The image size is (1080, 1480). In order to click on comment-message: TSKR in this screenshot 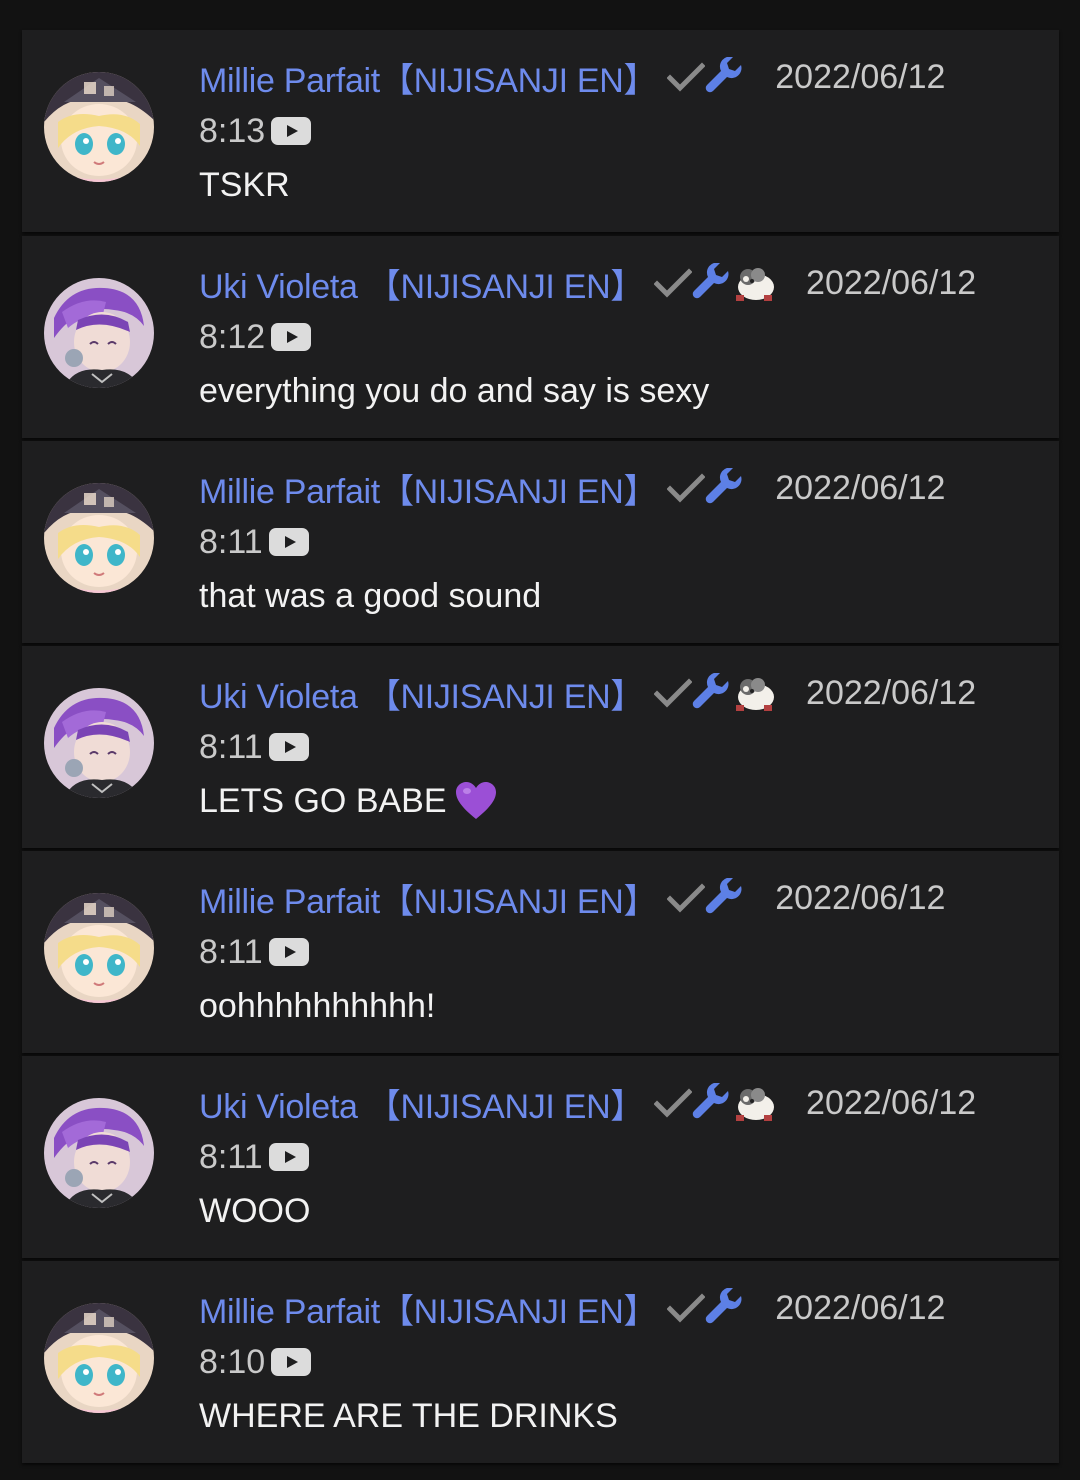, I will do `click(244, 185)`.